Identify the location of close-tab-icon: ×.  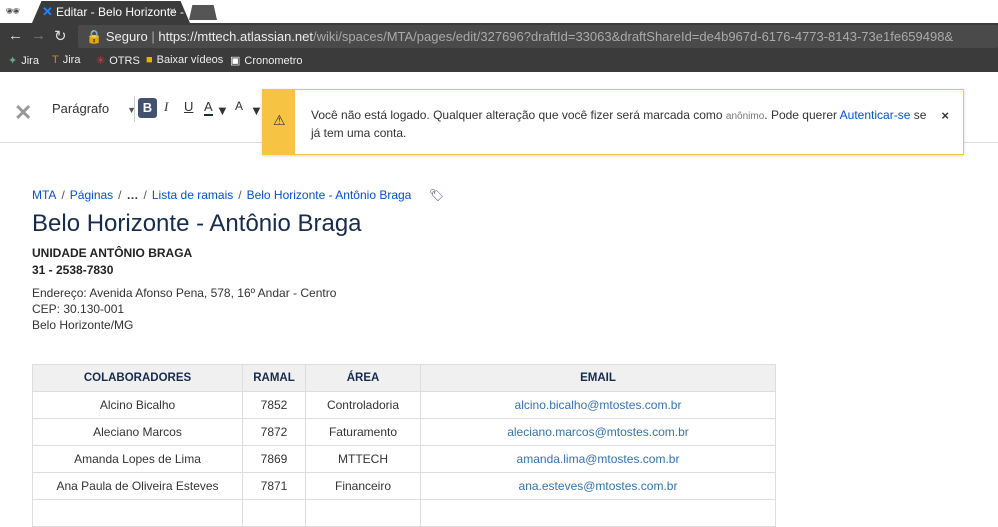
(172, 11).